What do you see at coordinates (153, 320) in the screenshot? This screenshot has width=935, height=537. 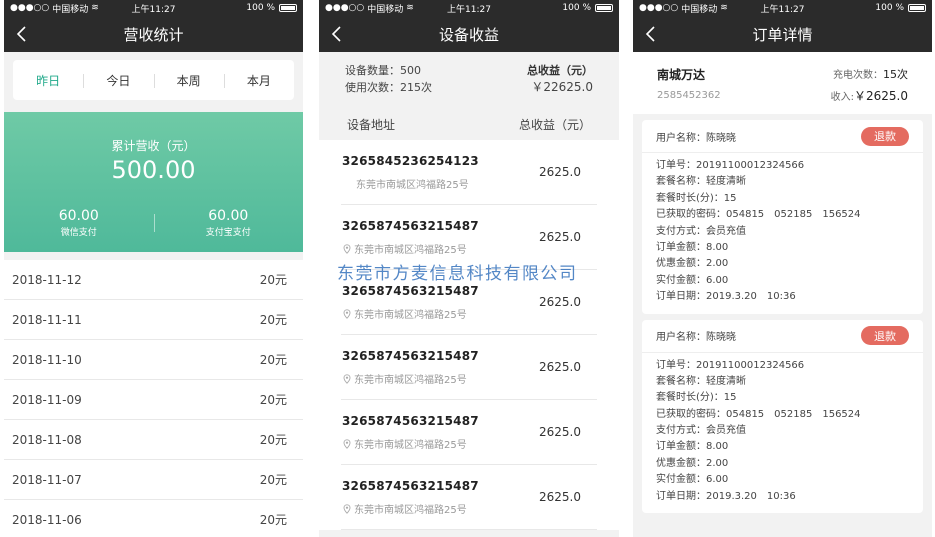 I see `list-item: 2018-11-11 20元` at bounding box center [153, 320].